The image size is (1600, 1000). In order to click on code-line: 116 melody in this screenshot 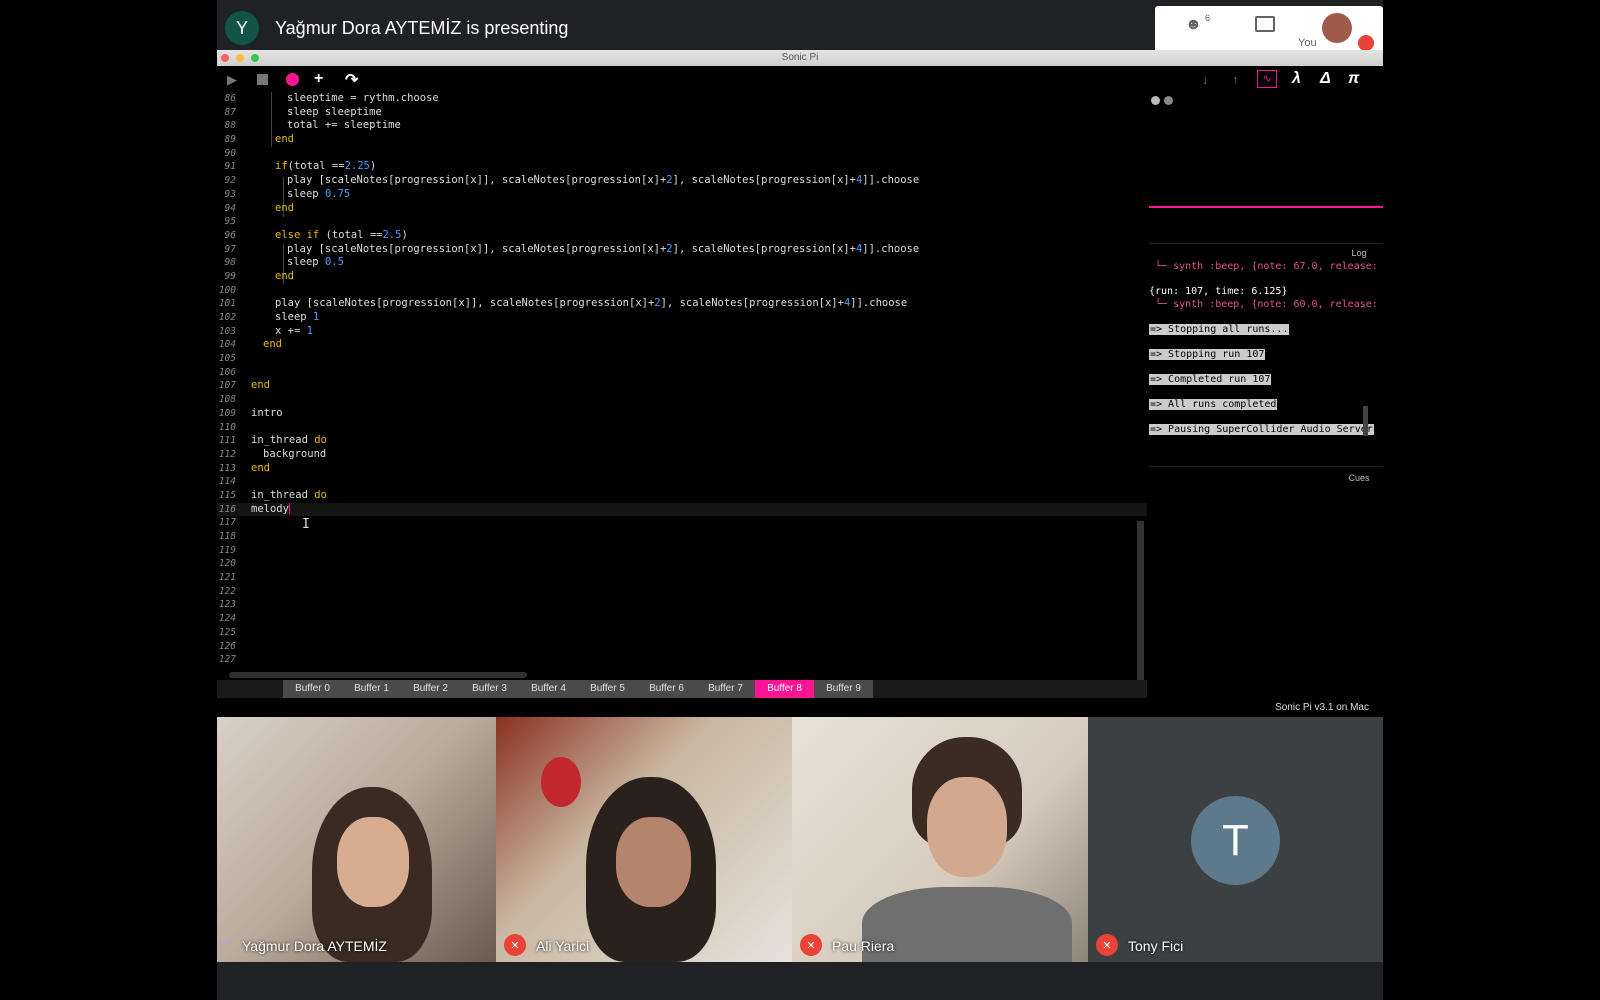, I will do `click(682, 509)`.